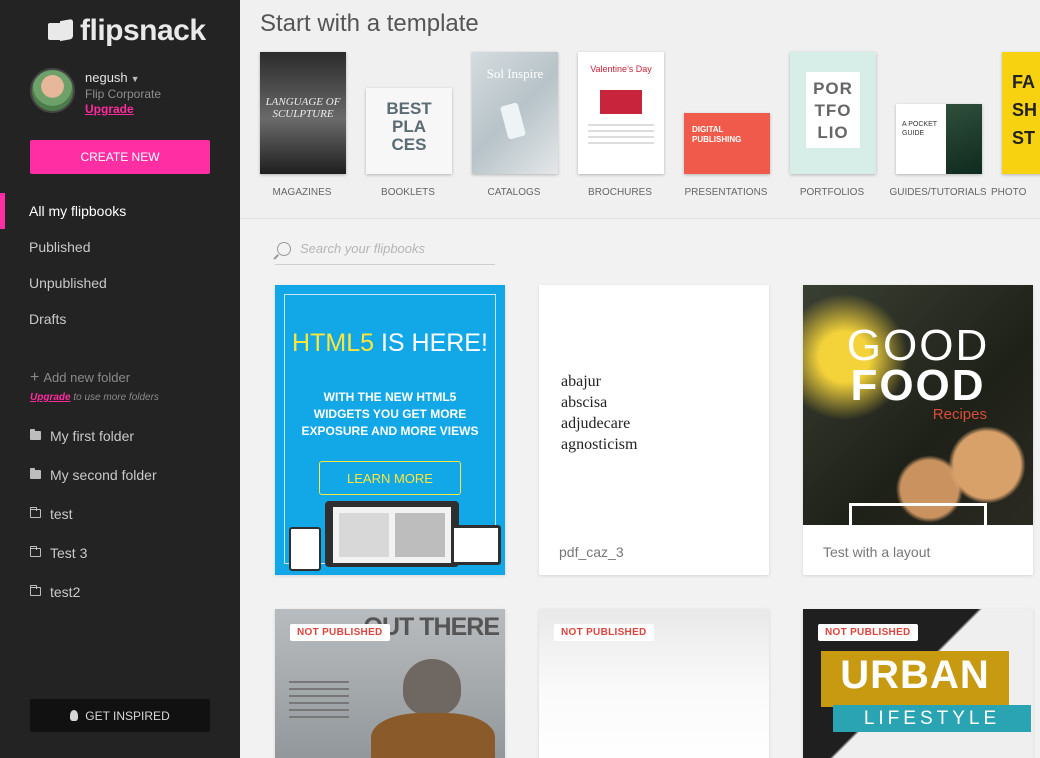  Describe the element at coordinates (50, 397) in the screenshot. I see `folder-upgrade-link: Upgrade` at that location.